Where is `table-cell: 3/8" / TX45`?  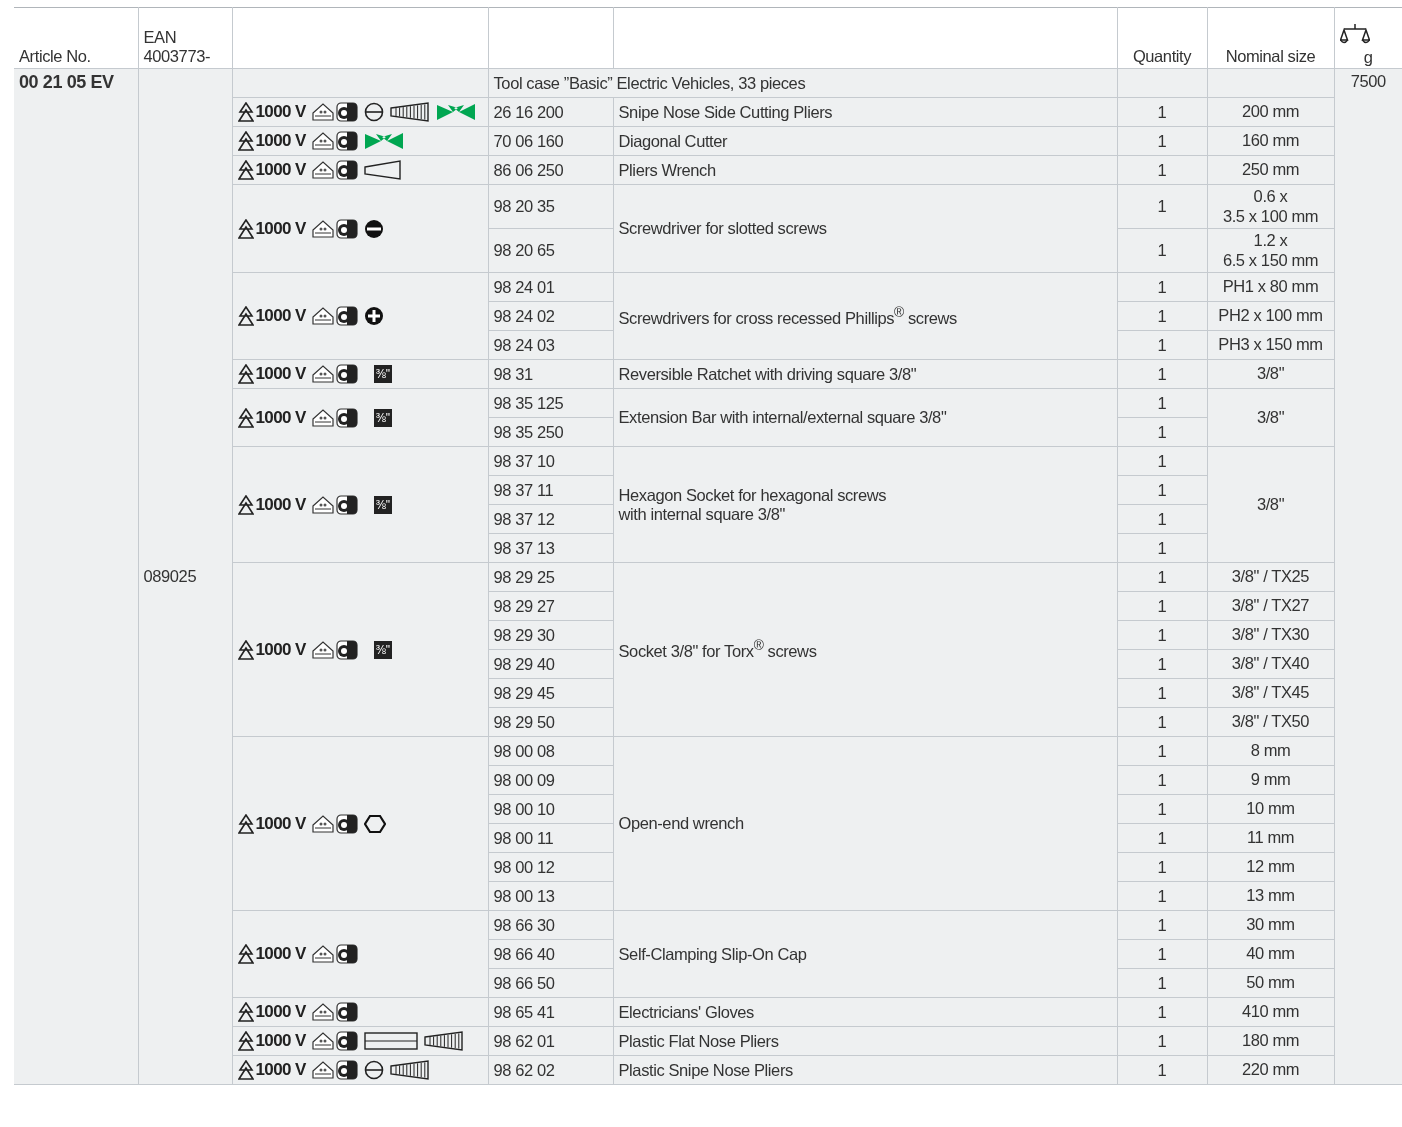 table-cell: 3/8" / TX45 is located at coordinates (1270, 693).